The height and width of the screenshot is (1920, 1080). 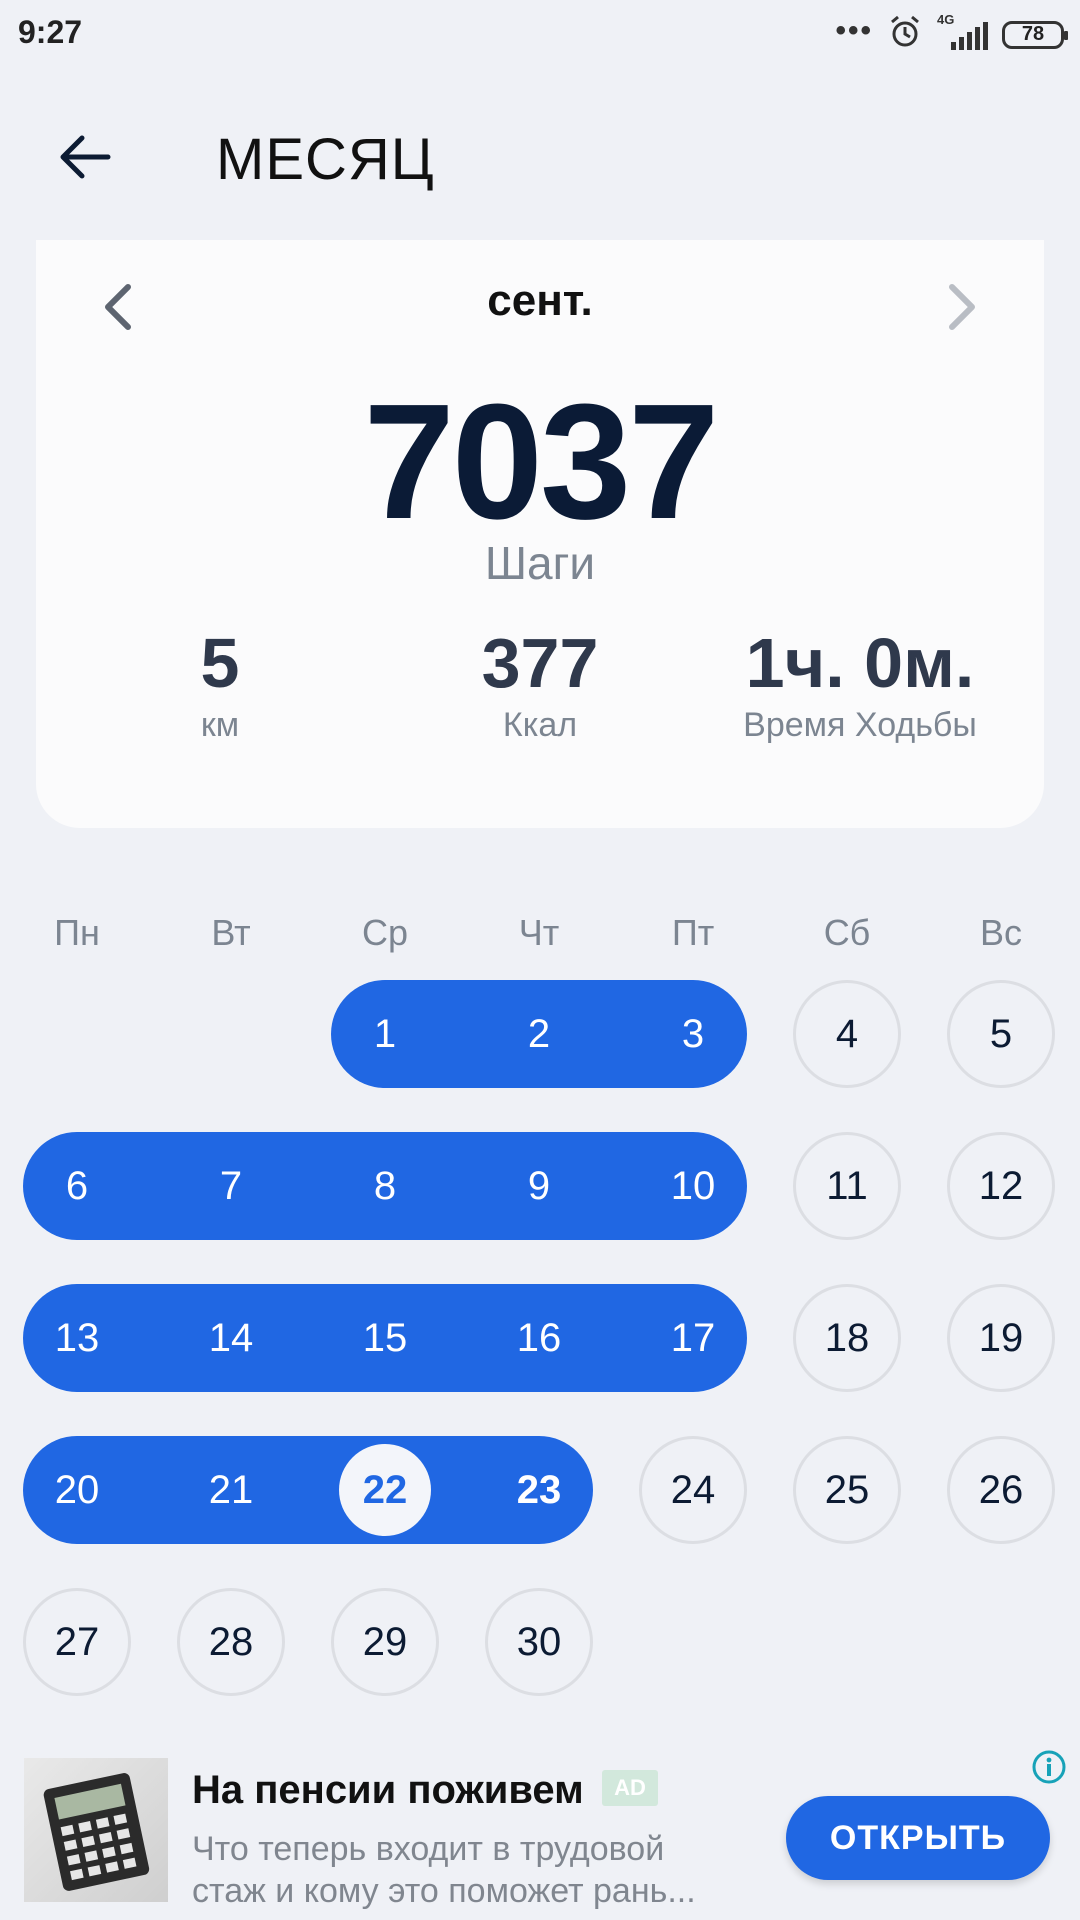 What do you see at coordinates (77, 1338) in the screenshot?
I see `calendar-day: 13` at bounding box center [77, 1338].